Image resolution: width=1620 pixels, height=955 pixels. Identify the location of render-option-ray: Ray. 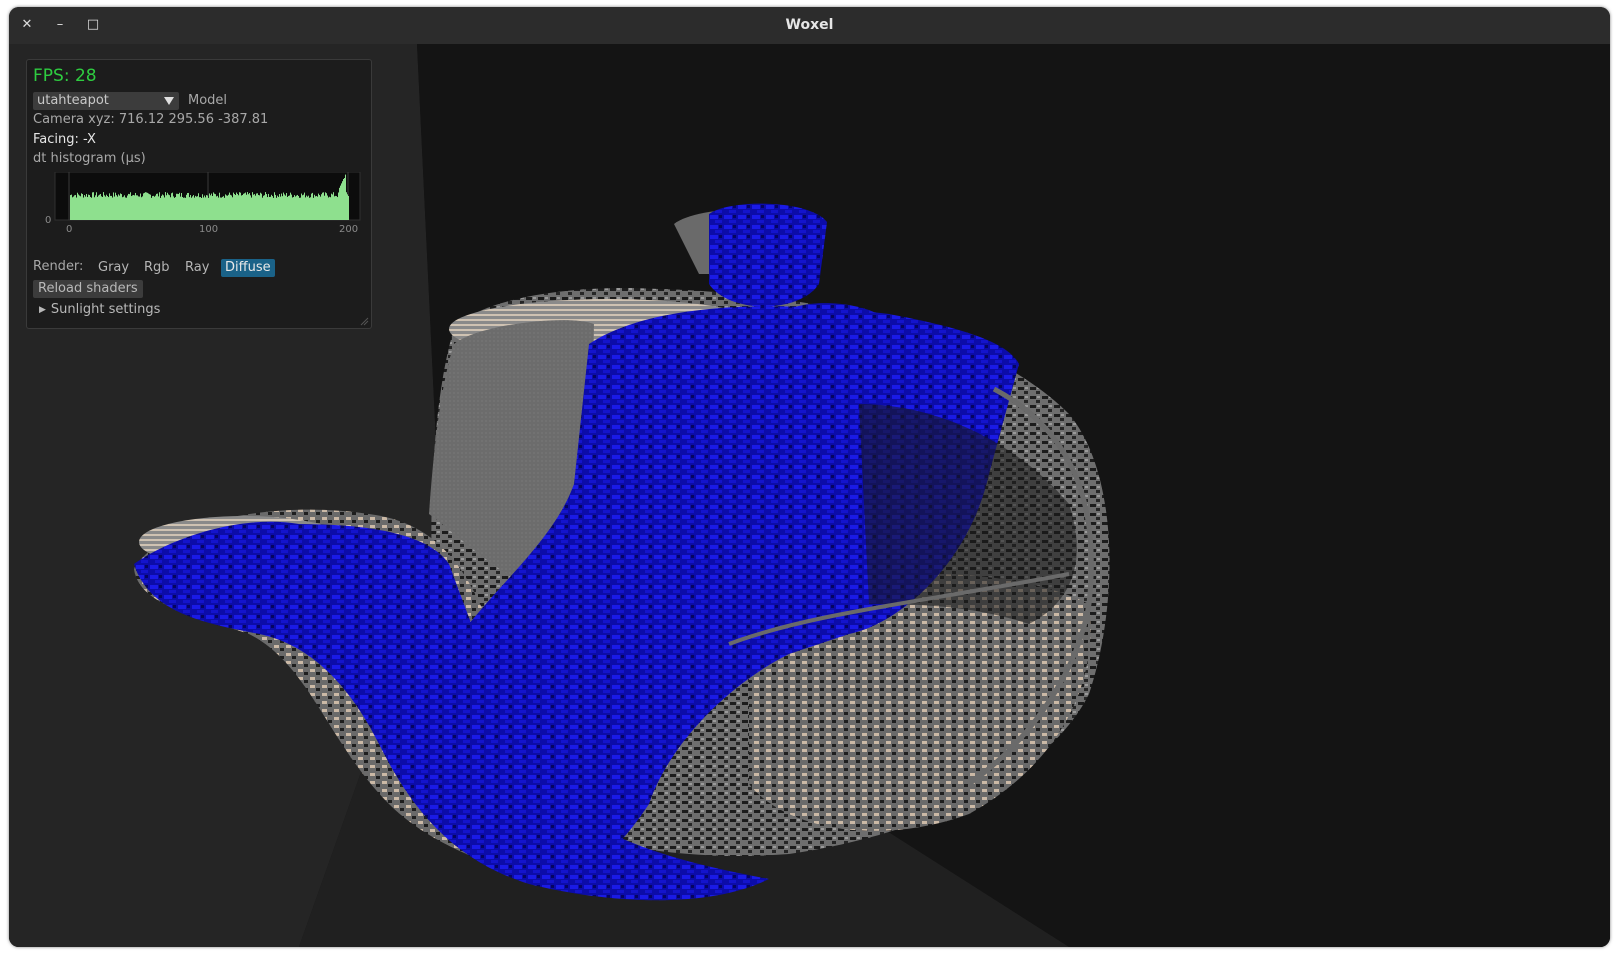
(197, 268).